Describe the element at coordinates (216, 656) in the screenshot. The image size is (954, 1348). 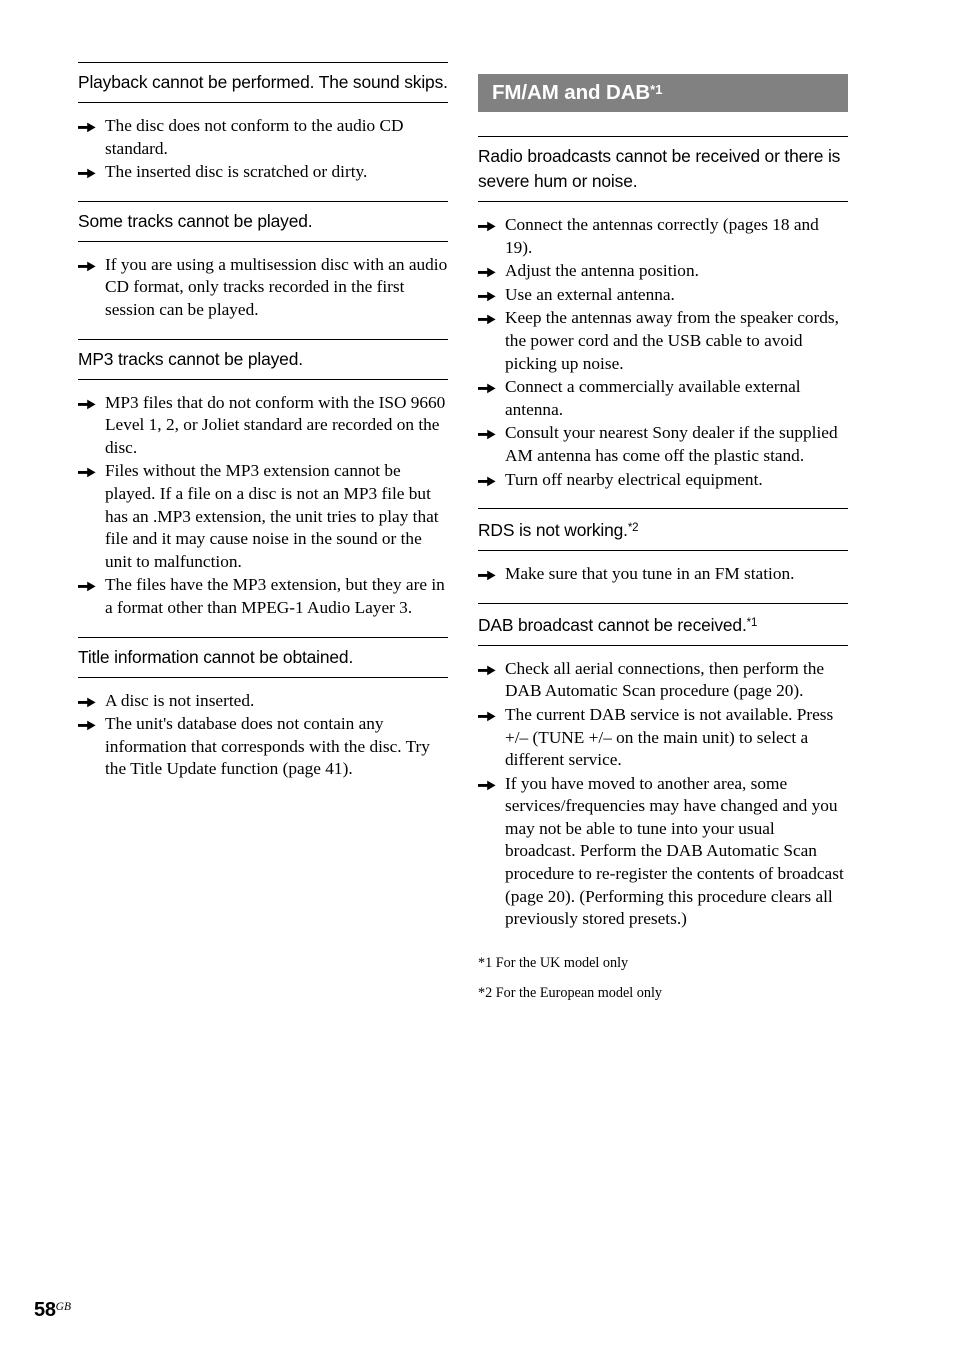
I see `section-heading-text: Title information cannot be obtained.` at that location.